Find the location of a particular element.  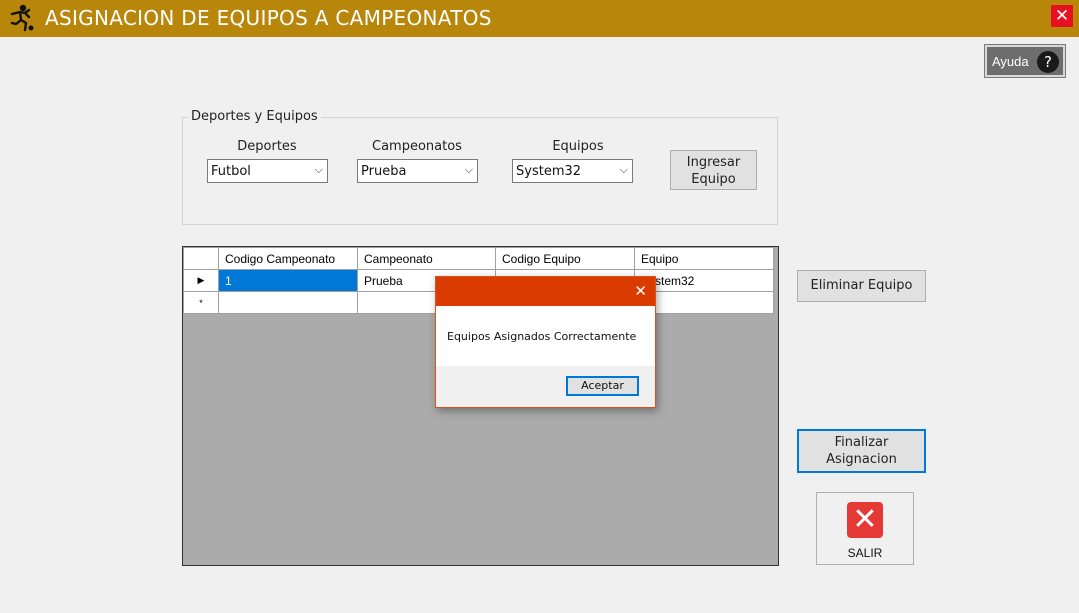

teams-label: Equipos is located at coordinates (578, 146).